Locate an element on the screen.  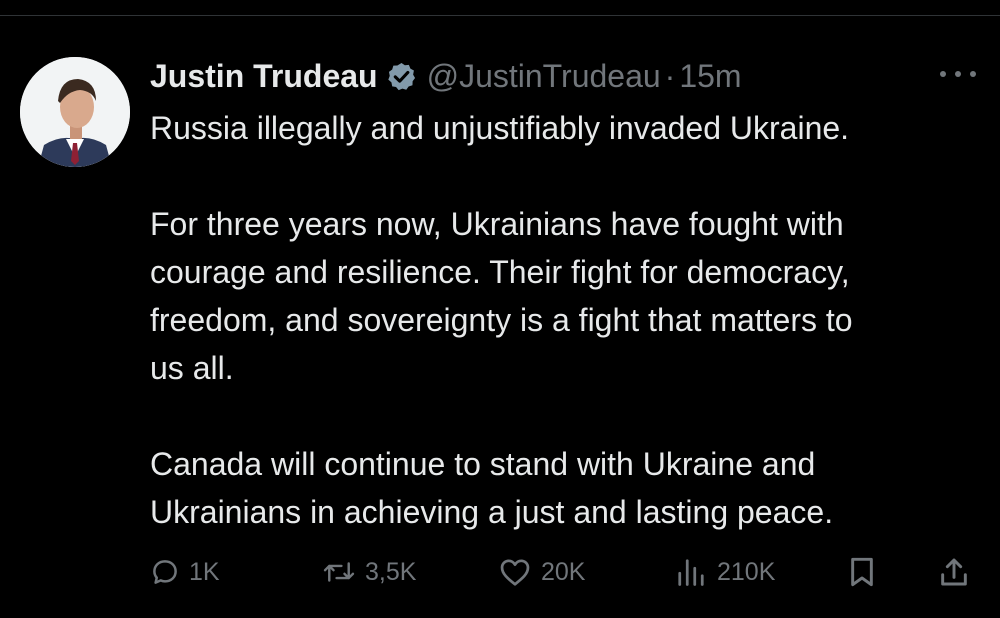
more-icon is located at coordinates (958, 74).